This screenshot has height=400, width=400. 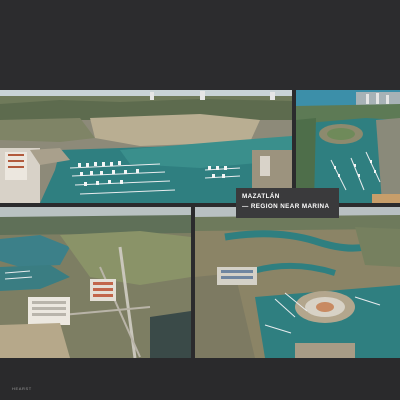 What do you see at coordinates (348, 146) in the screenshot?
I see `marina-aerial-photo-top-right` at bounding box center [348, 146].